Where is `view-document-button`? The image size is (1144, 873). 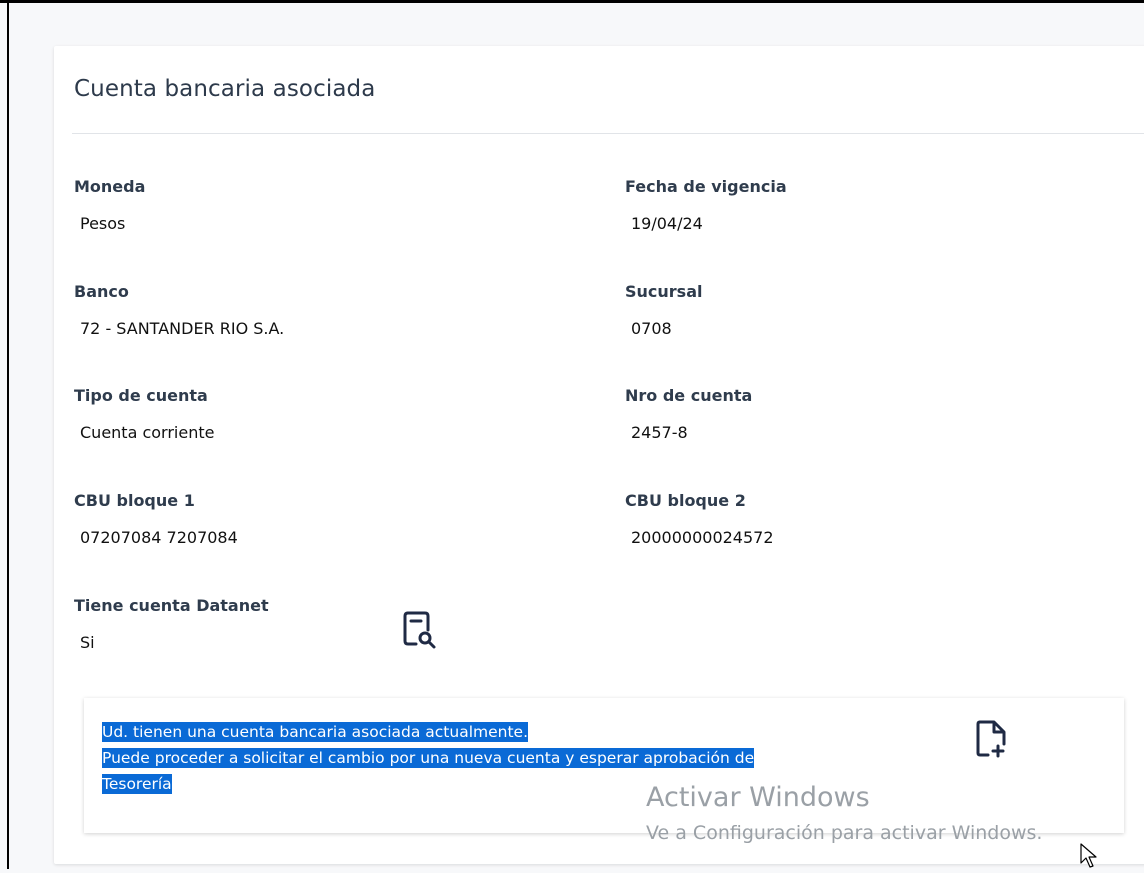 view-document-button is located at coordinates (421, 632).